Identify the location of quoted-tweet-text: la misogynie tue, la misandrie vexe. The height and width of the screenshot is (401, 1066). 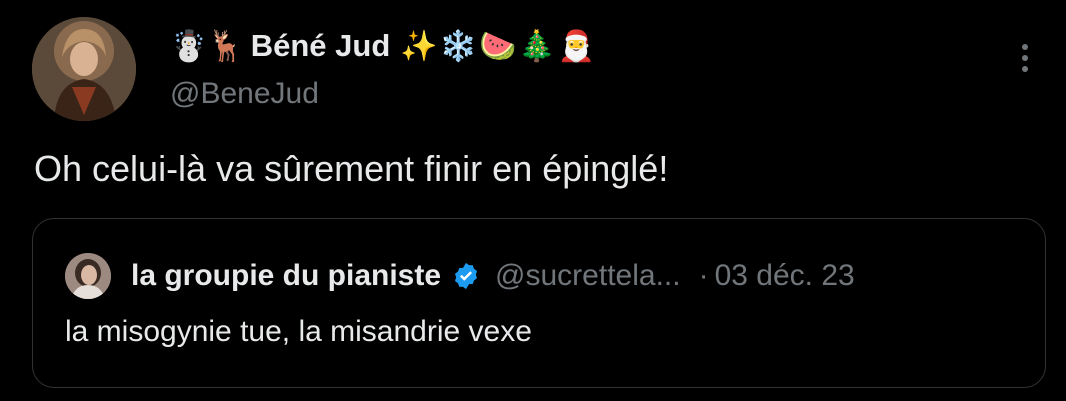
(298, 331).